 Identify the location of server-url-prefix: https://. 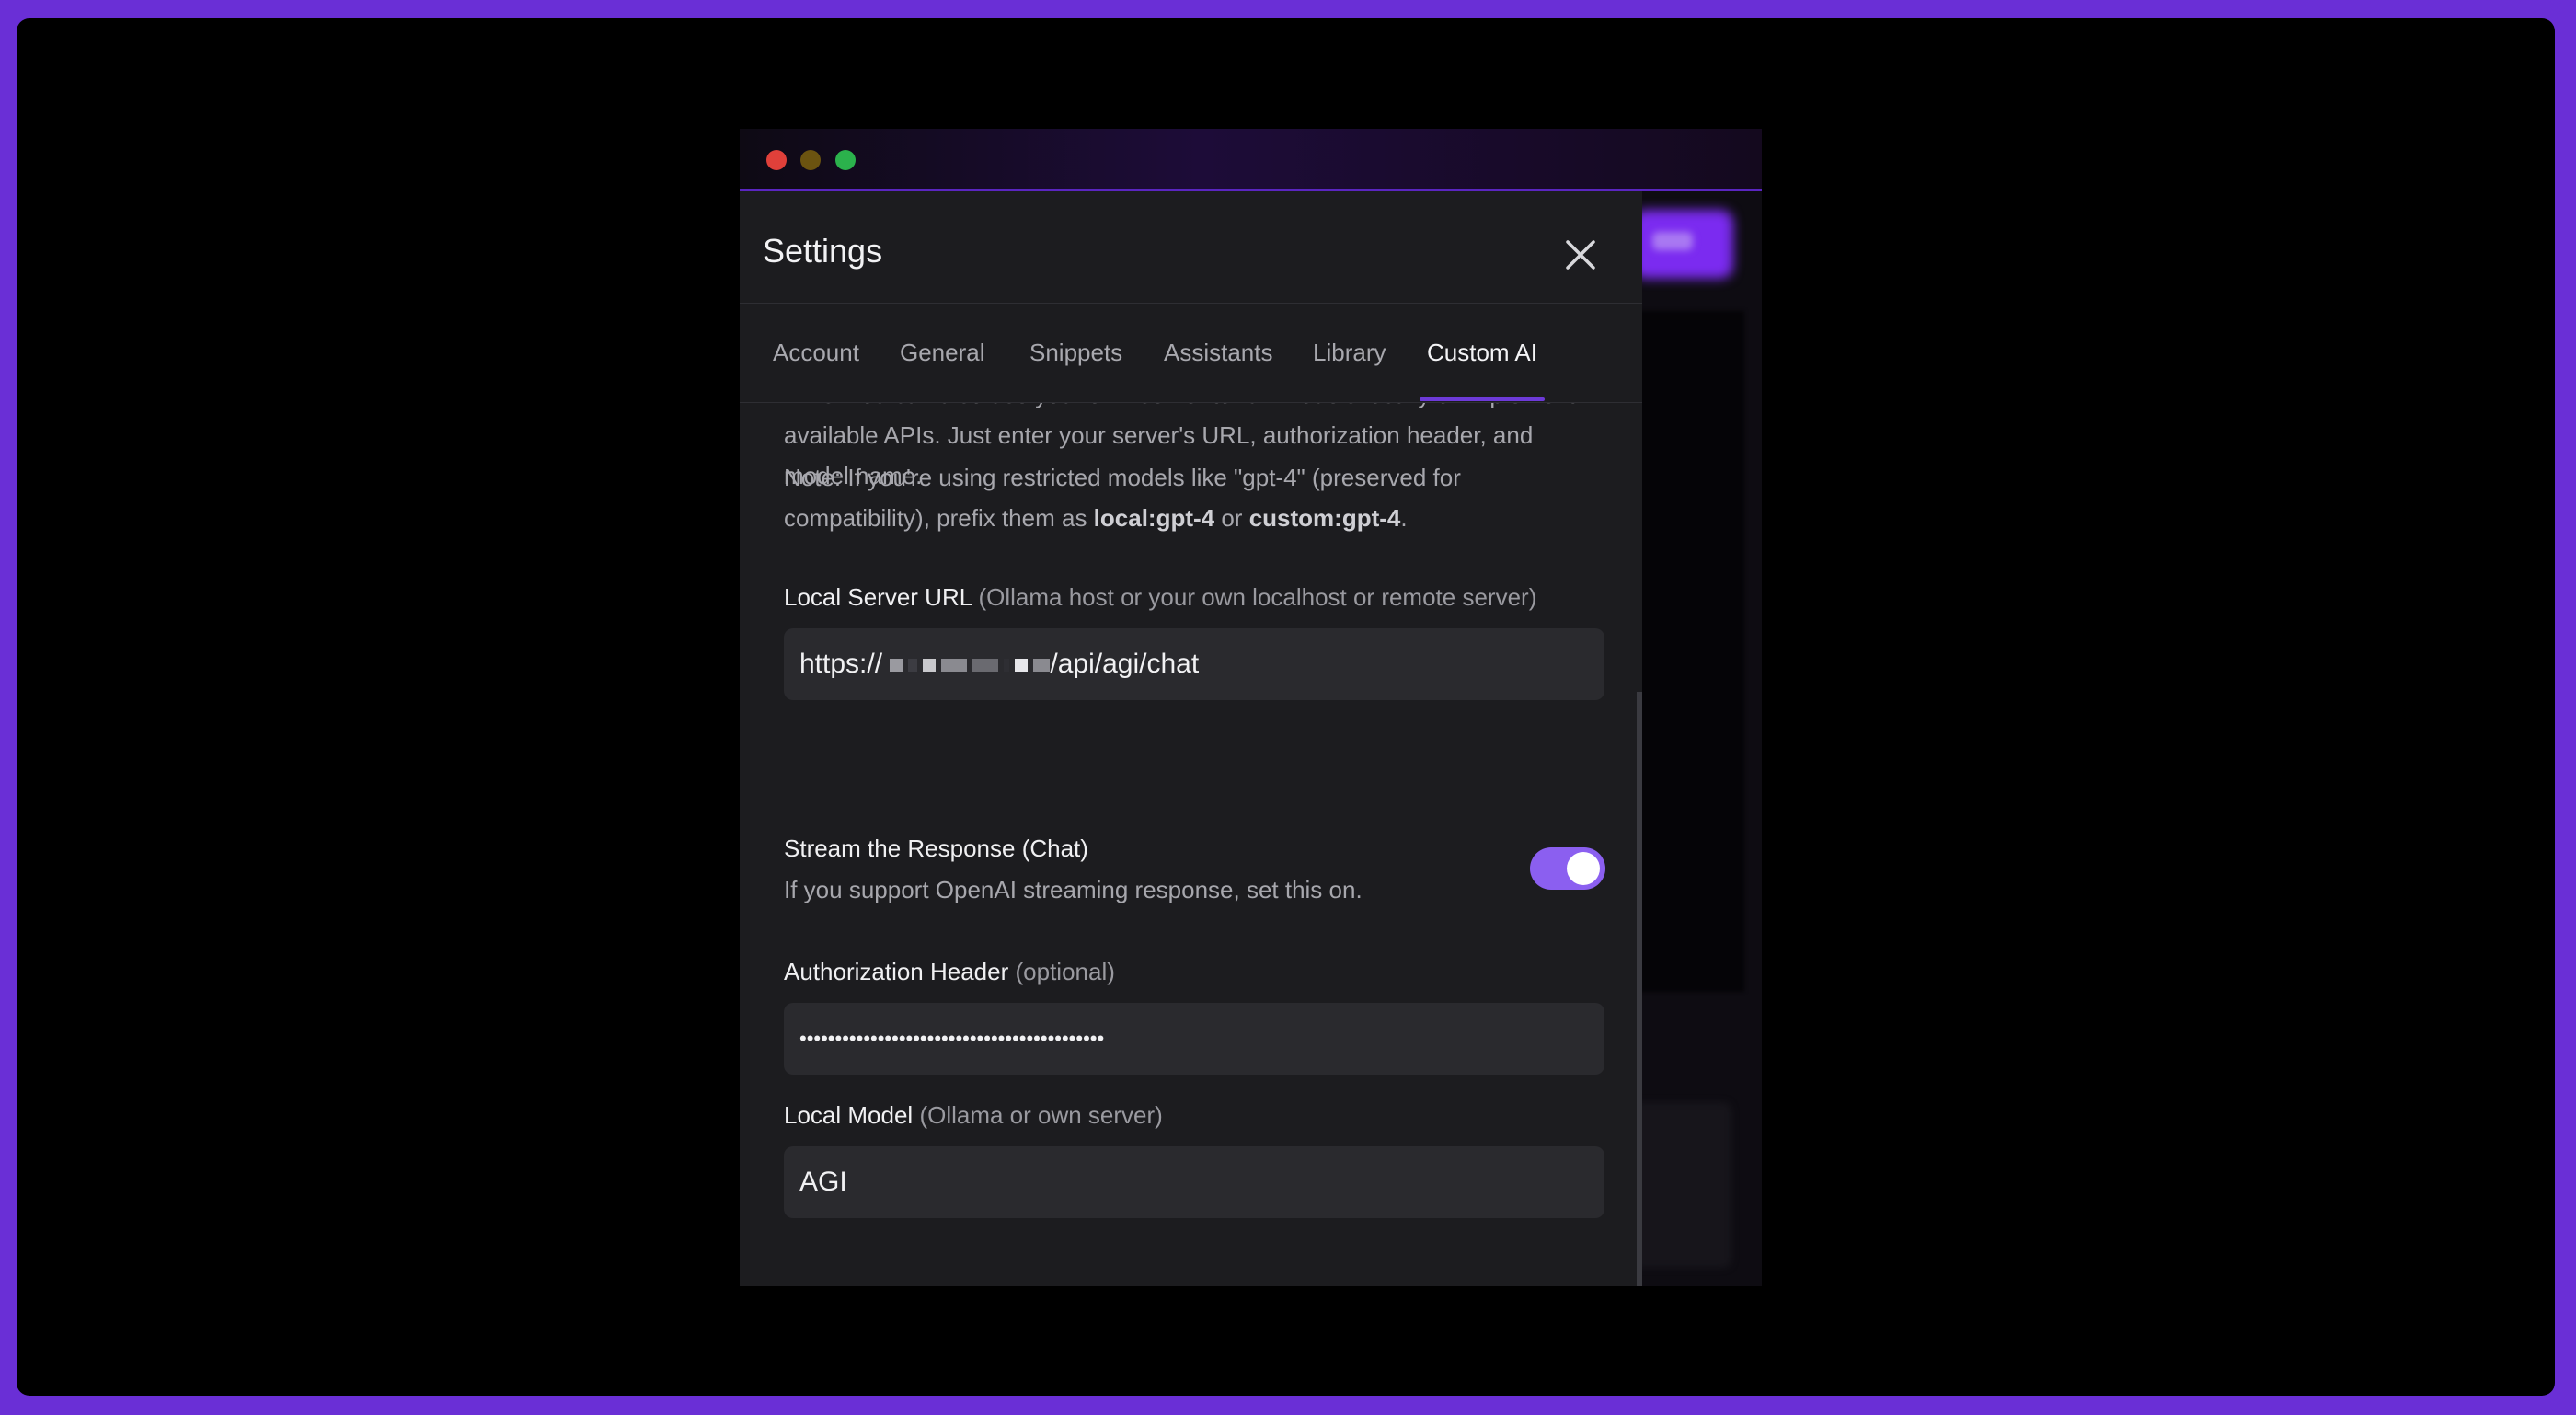
(841, 664).